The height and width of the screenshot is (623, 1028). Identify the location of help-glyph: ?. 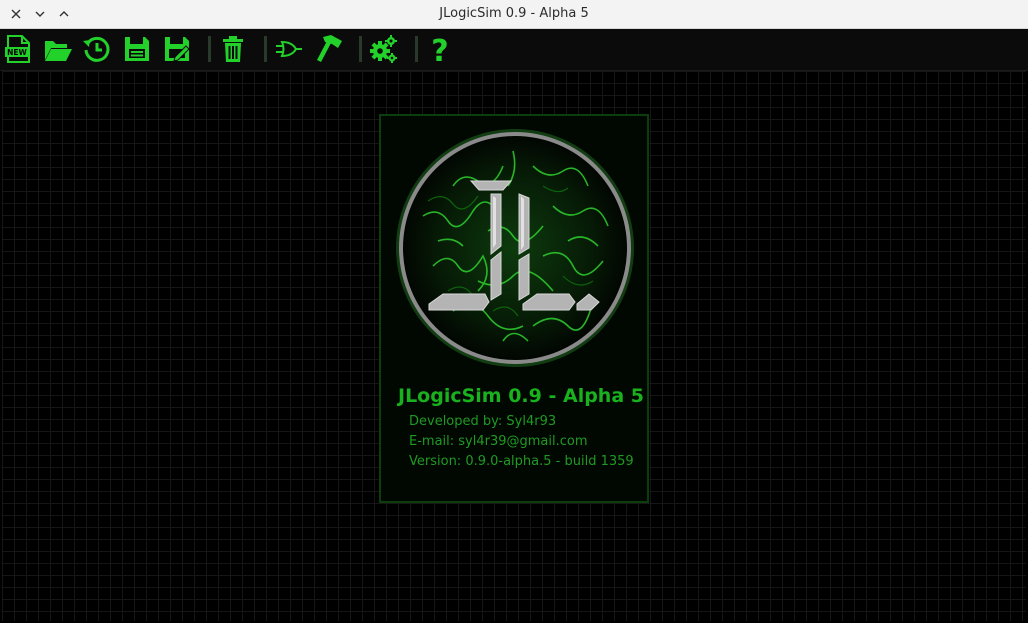
(439, 49).